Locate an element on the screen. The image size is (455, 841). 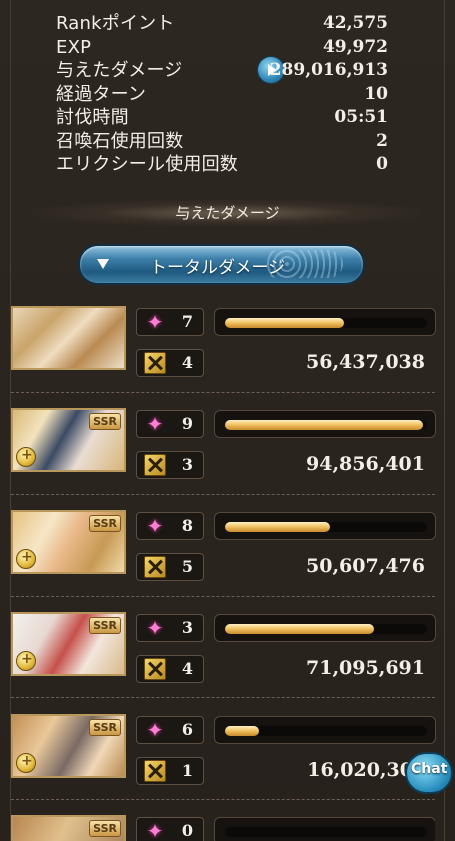
section-title: 与えたダメージ is located at coordinates (227, 213).